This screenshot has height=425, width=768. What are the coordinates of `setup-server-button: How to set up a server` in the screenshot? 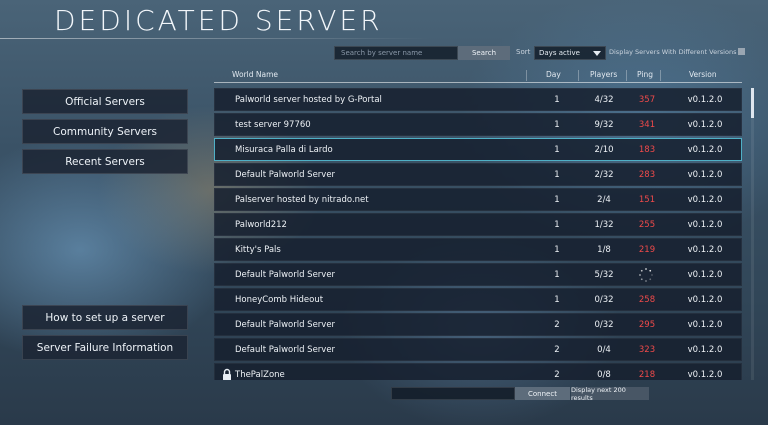 It's located at (105, 317).